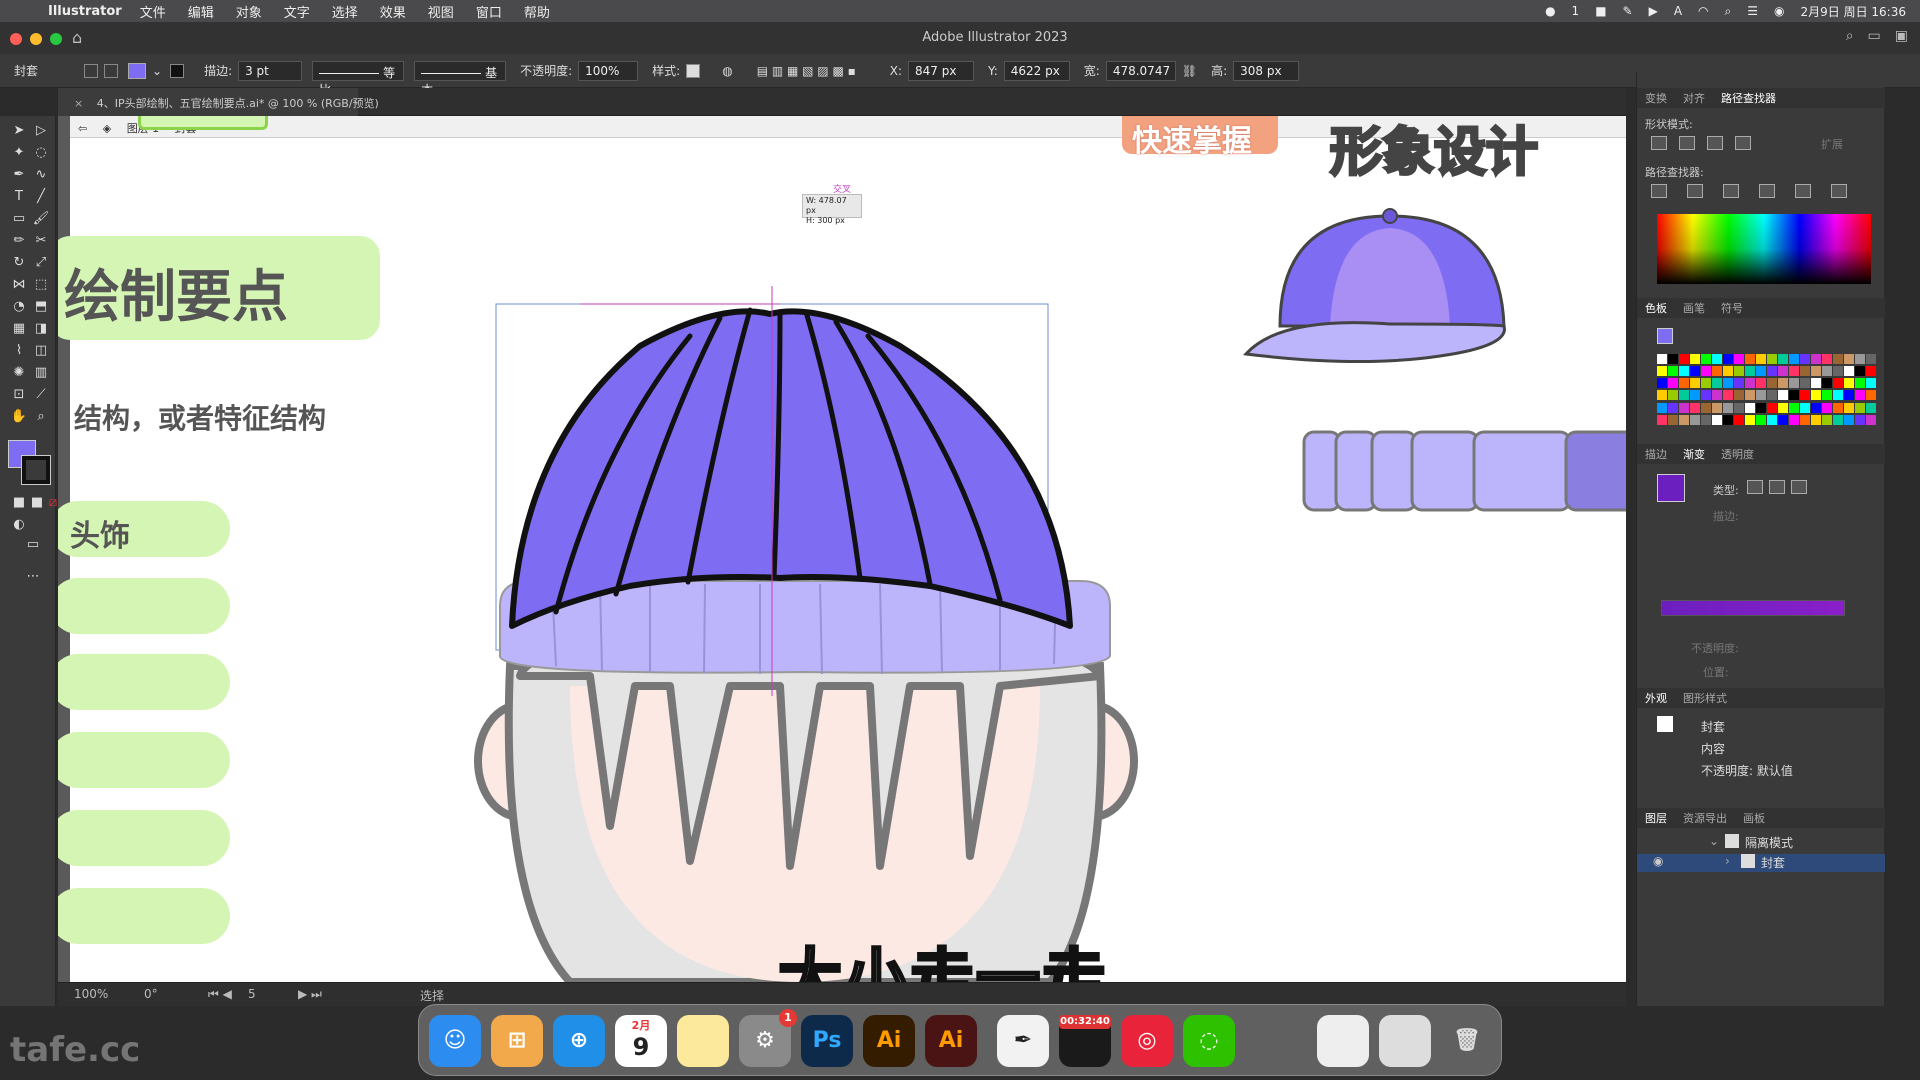  I want to click on magic-wand-tool-icon: ✦, so click(19, 153).